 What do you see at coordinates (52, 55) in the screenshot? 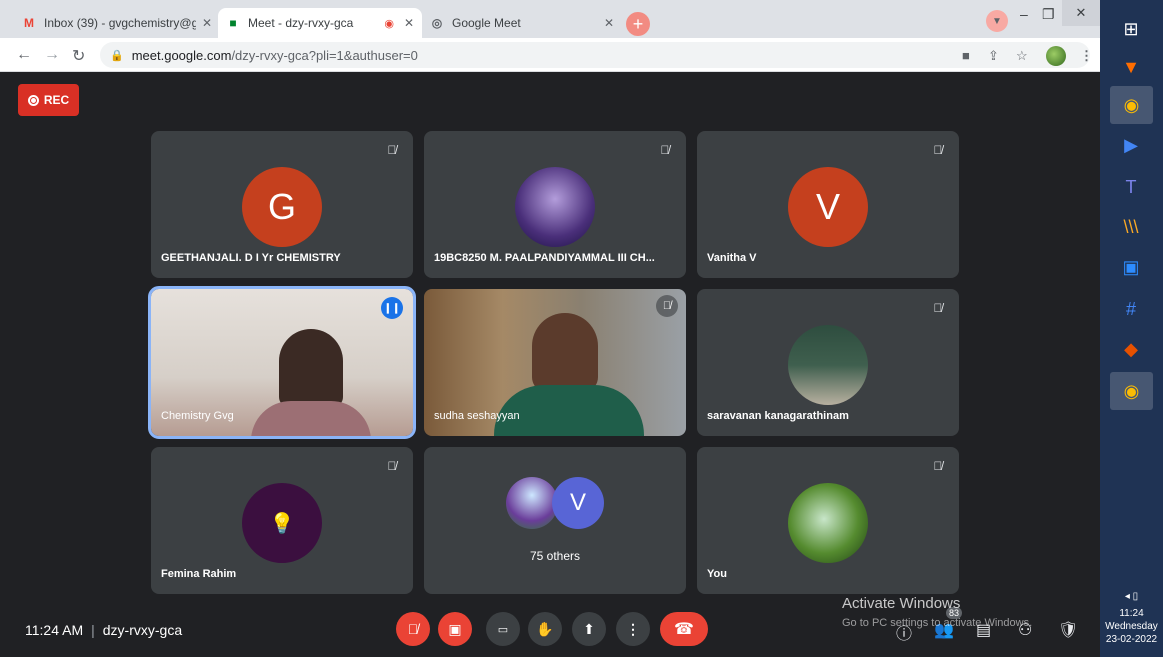
I see `forward-icon: →` at bounding box center [52, 55].